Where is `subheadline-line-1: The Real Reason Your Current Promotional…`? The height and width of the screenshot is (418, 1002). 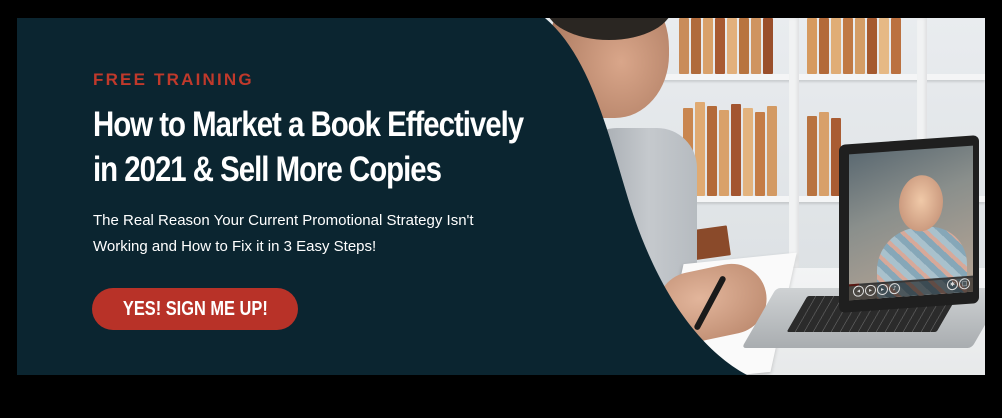 subheadline-line-1: The Real Reason Your Current Promotional… is located at coordinates (283, 220).